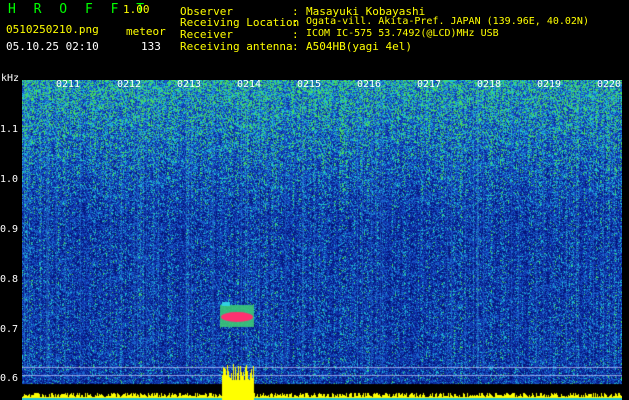 Image resolution: width=629 pixels, height=400 pixels. I want to click on receiver-value: ICOM IC-575 53.7492(@LCD)MHz USB, so click(402, 33).